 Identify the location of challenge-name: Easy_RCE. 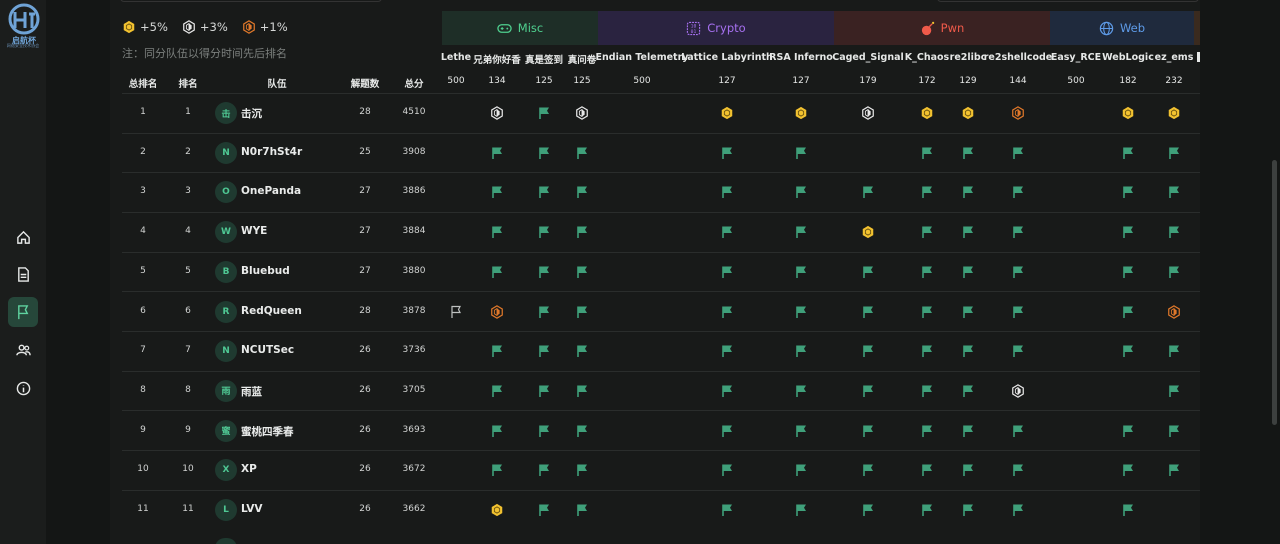
(1076, 57).